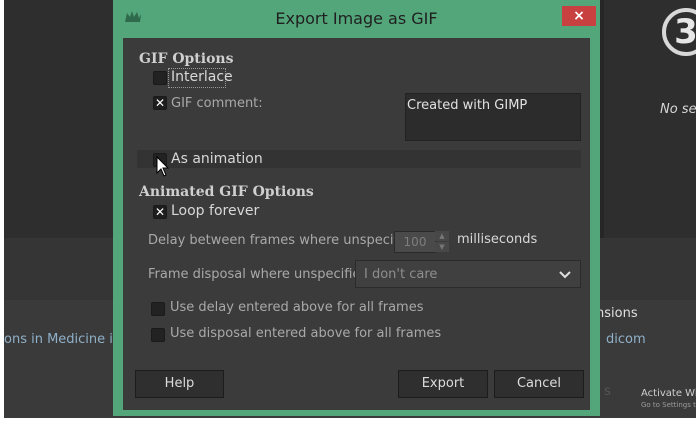 Image resolution: width=700 pixels, height=423 pixels. I want to click on loop-forever-checkbox: ✕, so click(160, 212).